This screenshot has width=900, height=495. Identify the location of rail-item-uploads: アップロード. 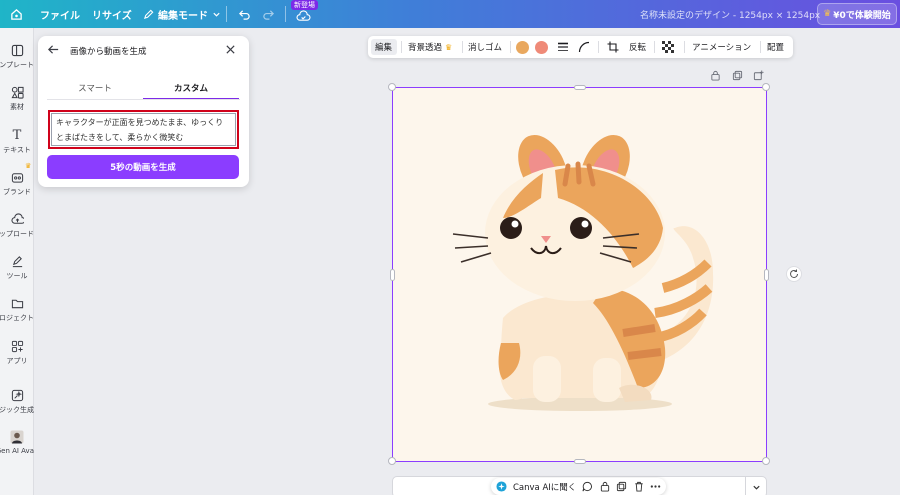
(17, 225).